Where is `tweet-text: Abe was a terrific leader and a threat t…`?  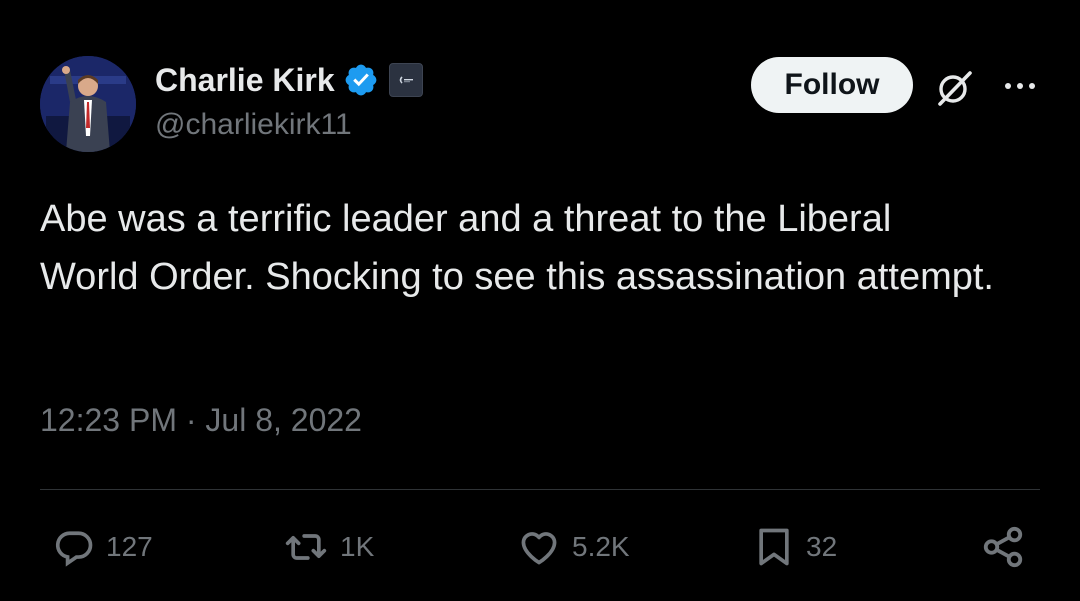
tweet-text: Abe was a terrific leader and a threat t… is located at coordinates (517, 248).